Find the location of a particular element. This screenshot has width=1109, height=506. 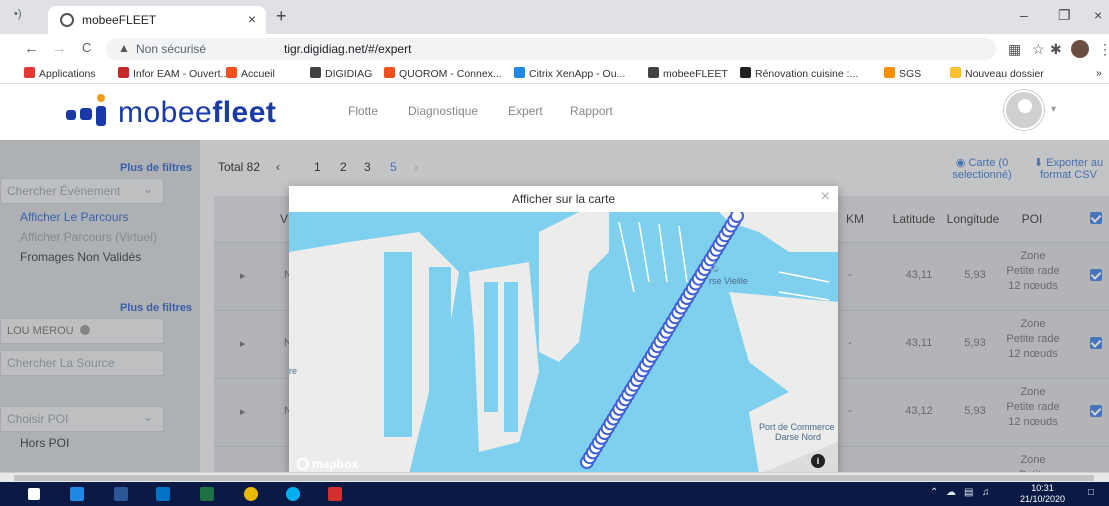

bookmarks-overflow-button: » is located at coordinates (1099, 73).